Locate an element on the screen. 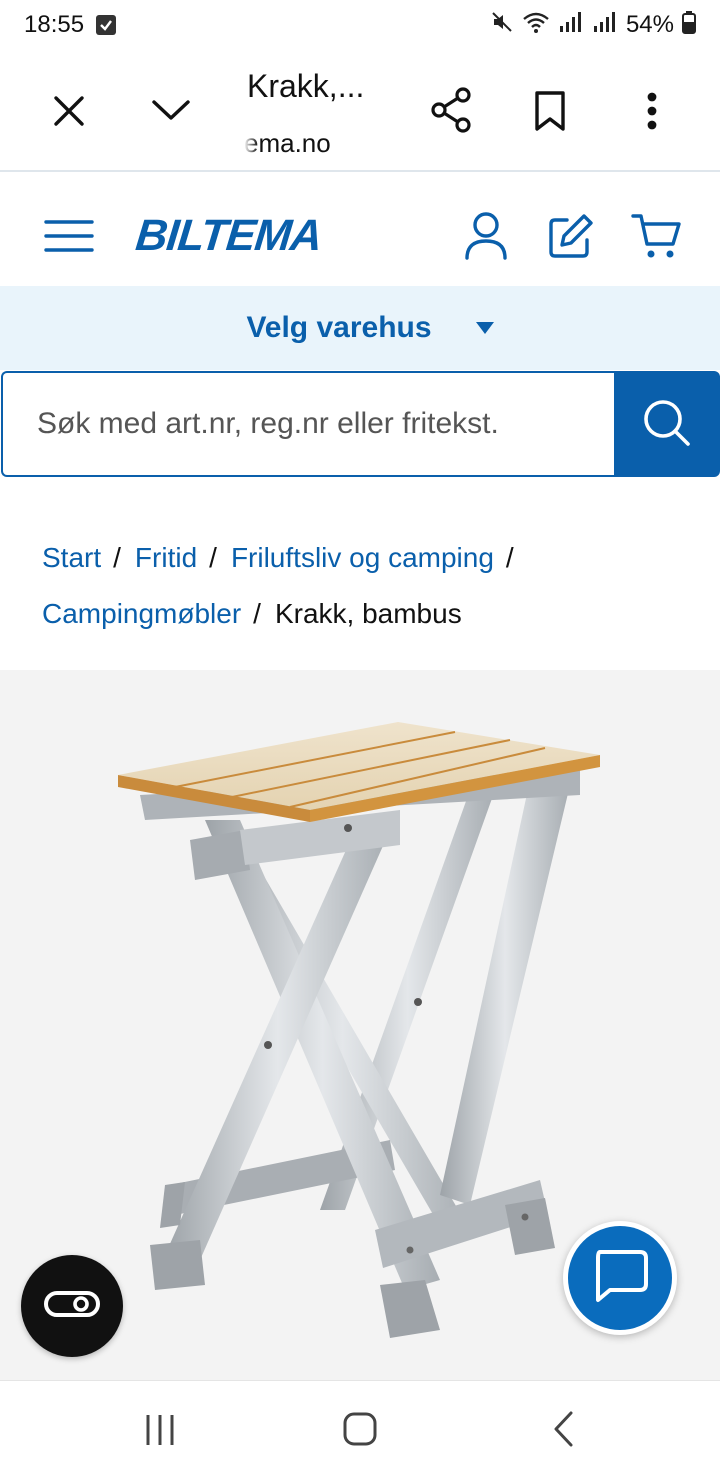  chat-icon is located at coordinates (620, 1278).